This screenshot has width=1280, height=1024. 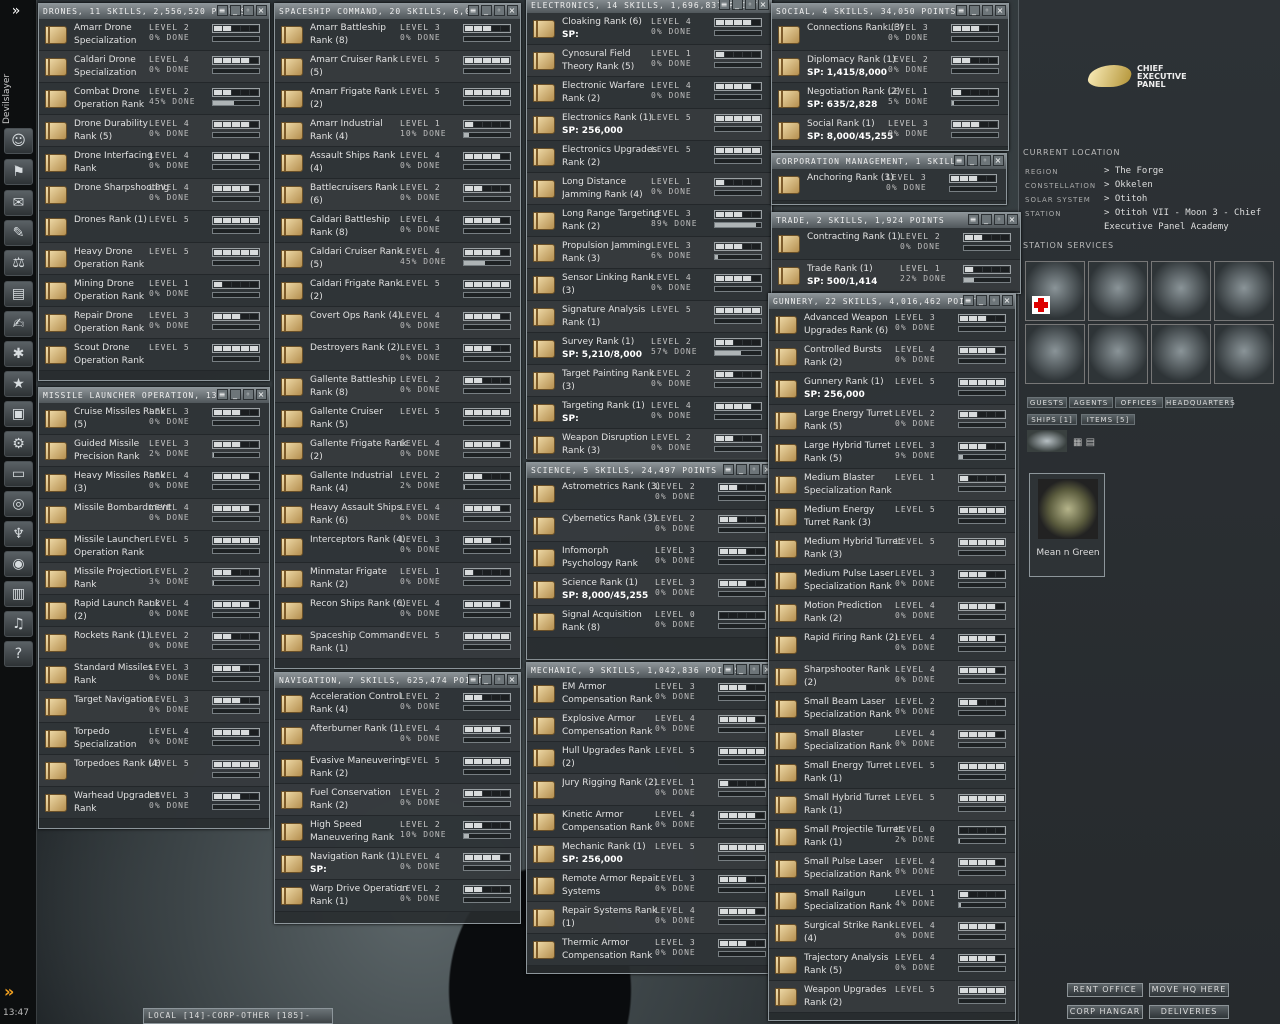 What do you see at coordinates (397, 291) in the screenshot?
I see `skill-row: Caldari Frigate Rank (2) LEVEL 5` at bounding box center [397, 291].